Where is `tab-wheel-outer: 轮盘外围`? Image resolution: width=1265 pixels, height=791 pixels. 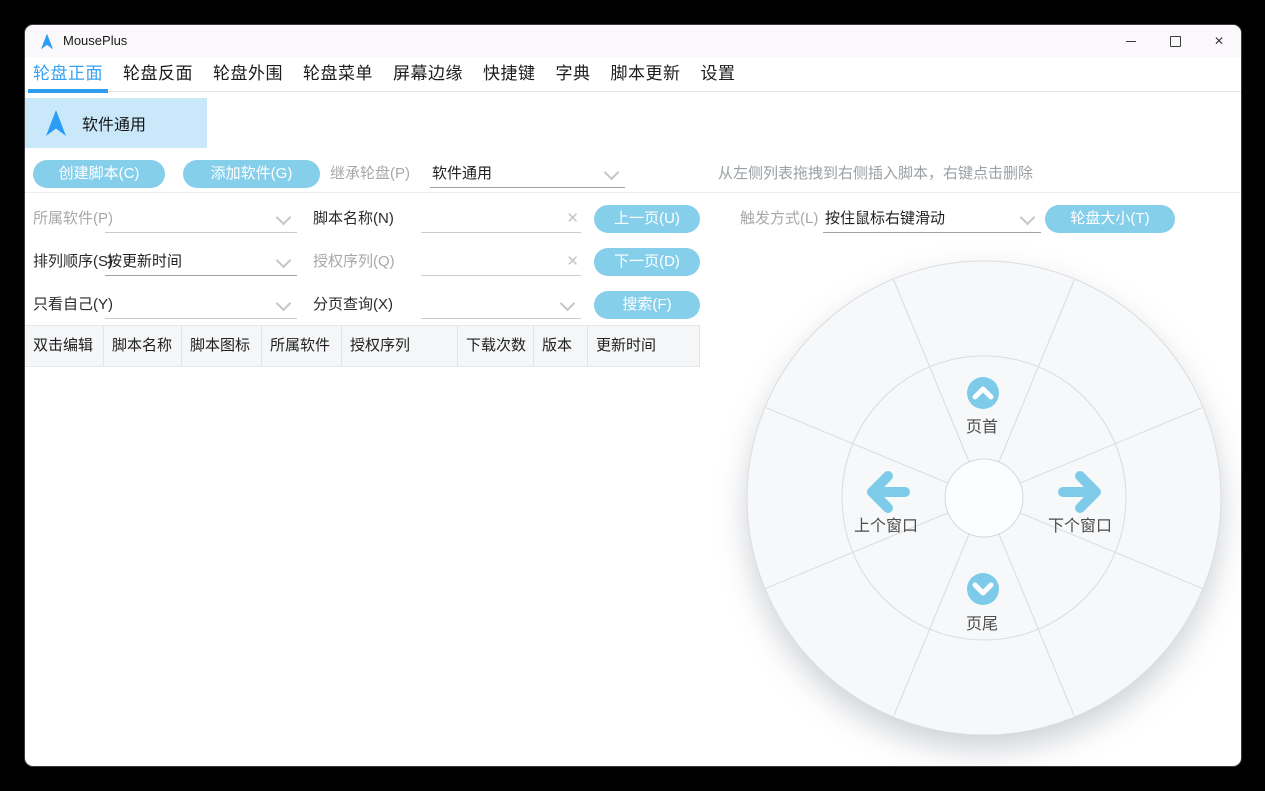
tab-wheel-outer: 轮盘外围 is located at coordinates (248, 74).